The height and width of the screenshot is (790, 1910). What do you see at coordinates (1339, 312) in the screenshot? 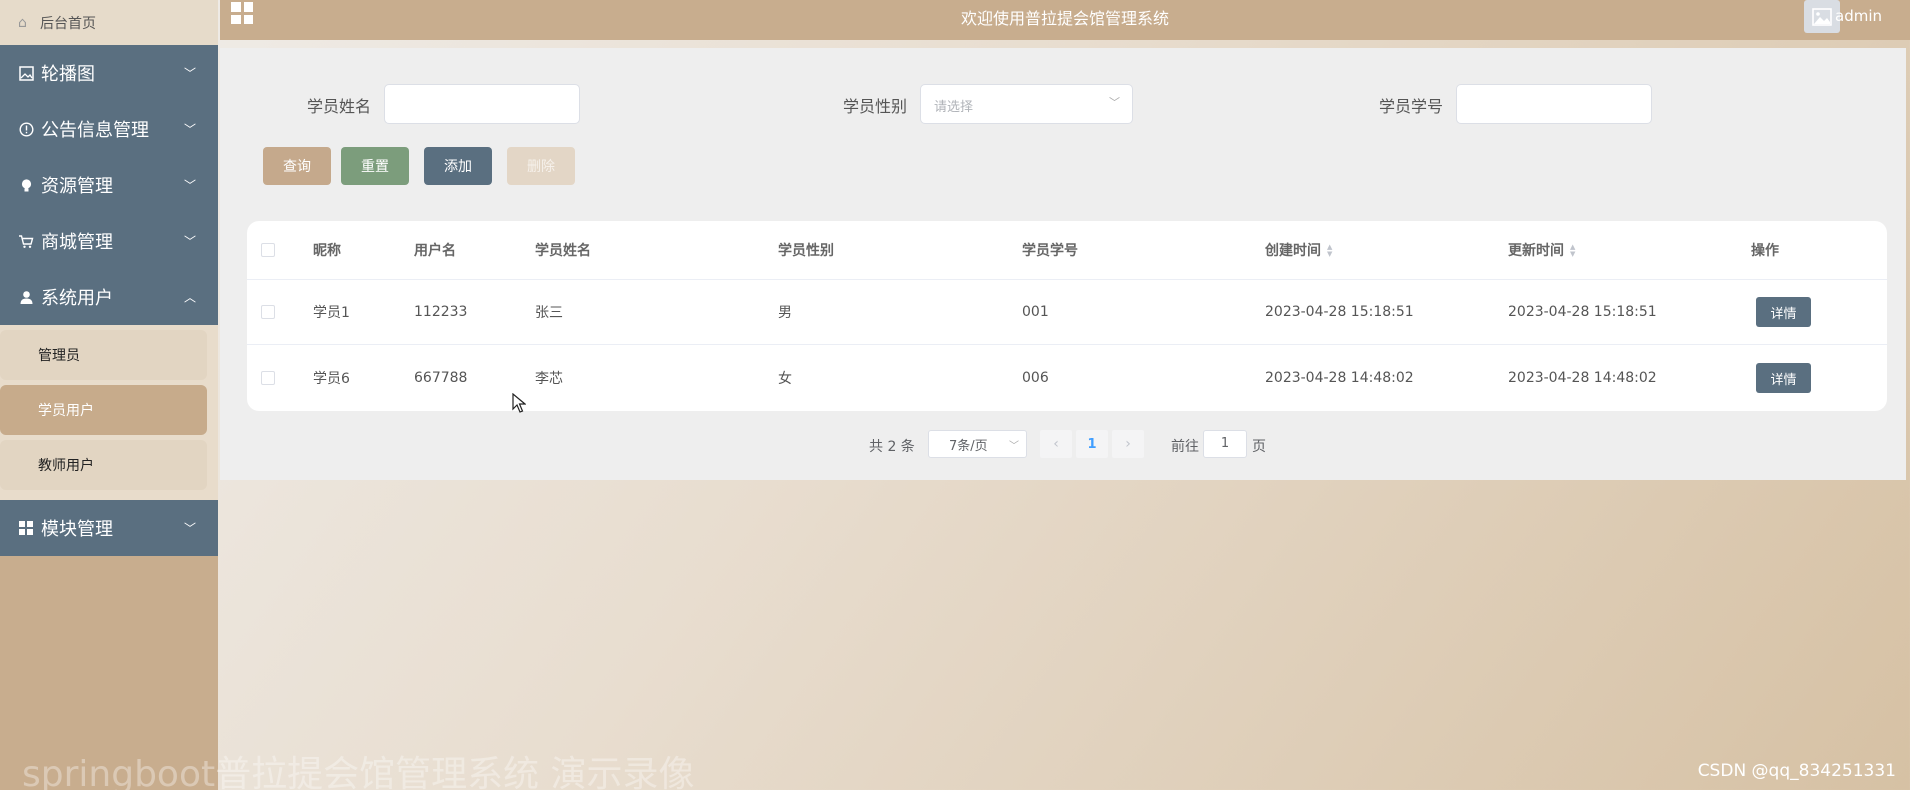
I see `cell-created: 2023-04-28 15:18:51` at bounding box center [1339, 312].